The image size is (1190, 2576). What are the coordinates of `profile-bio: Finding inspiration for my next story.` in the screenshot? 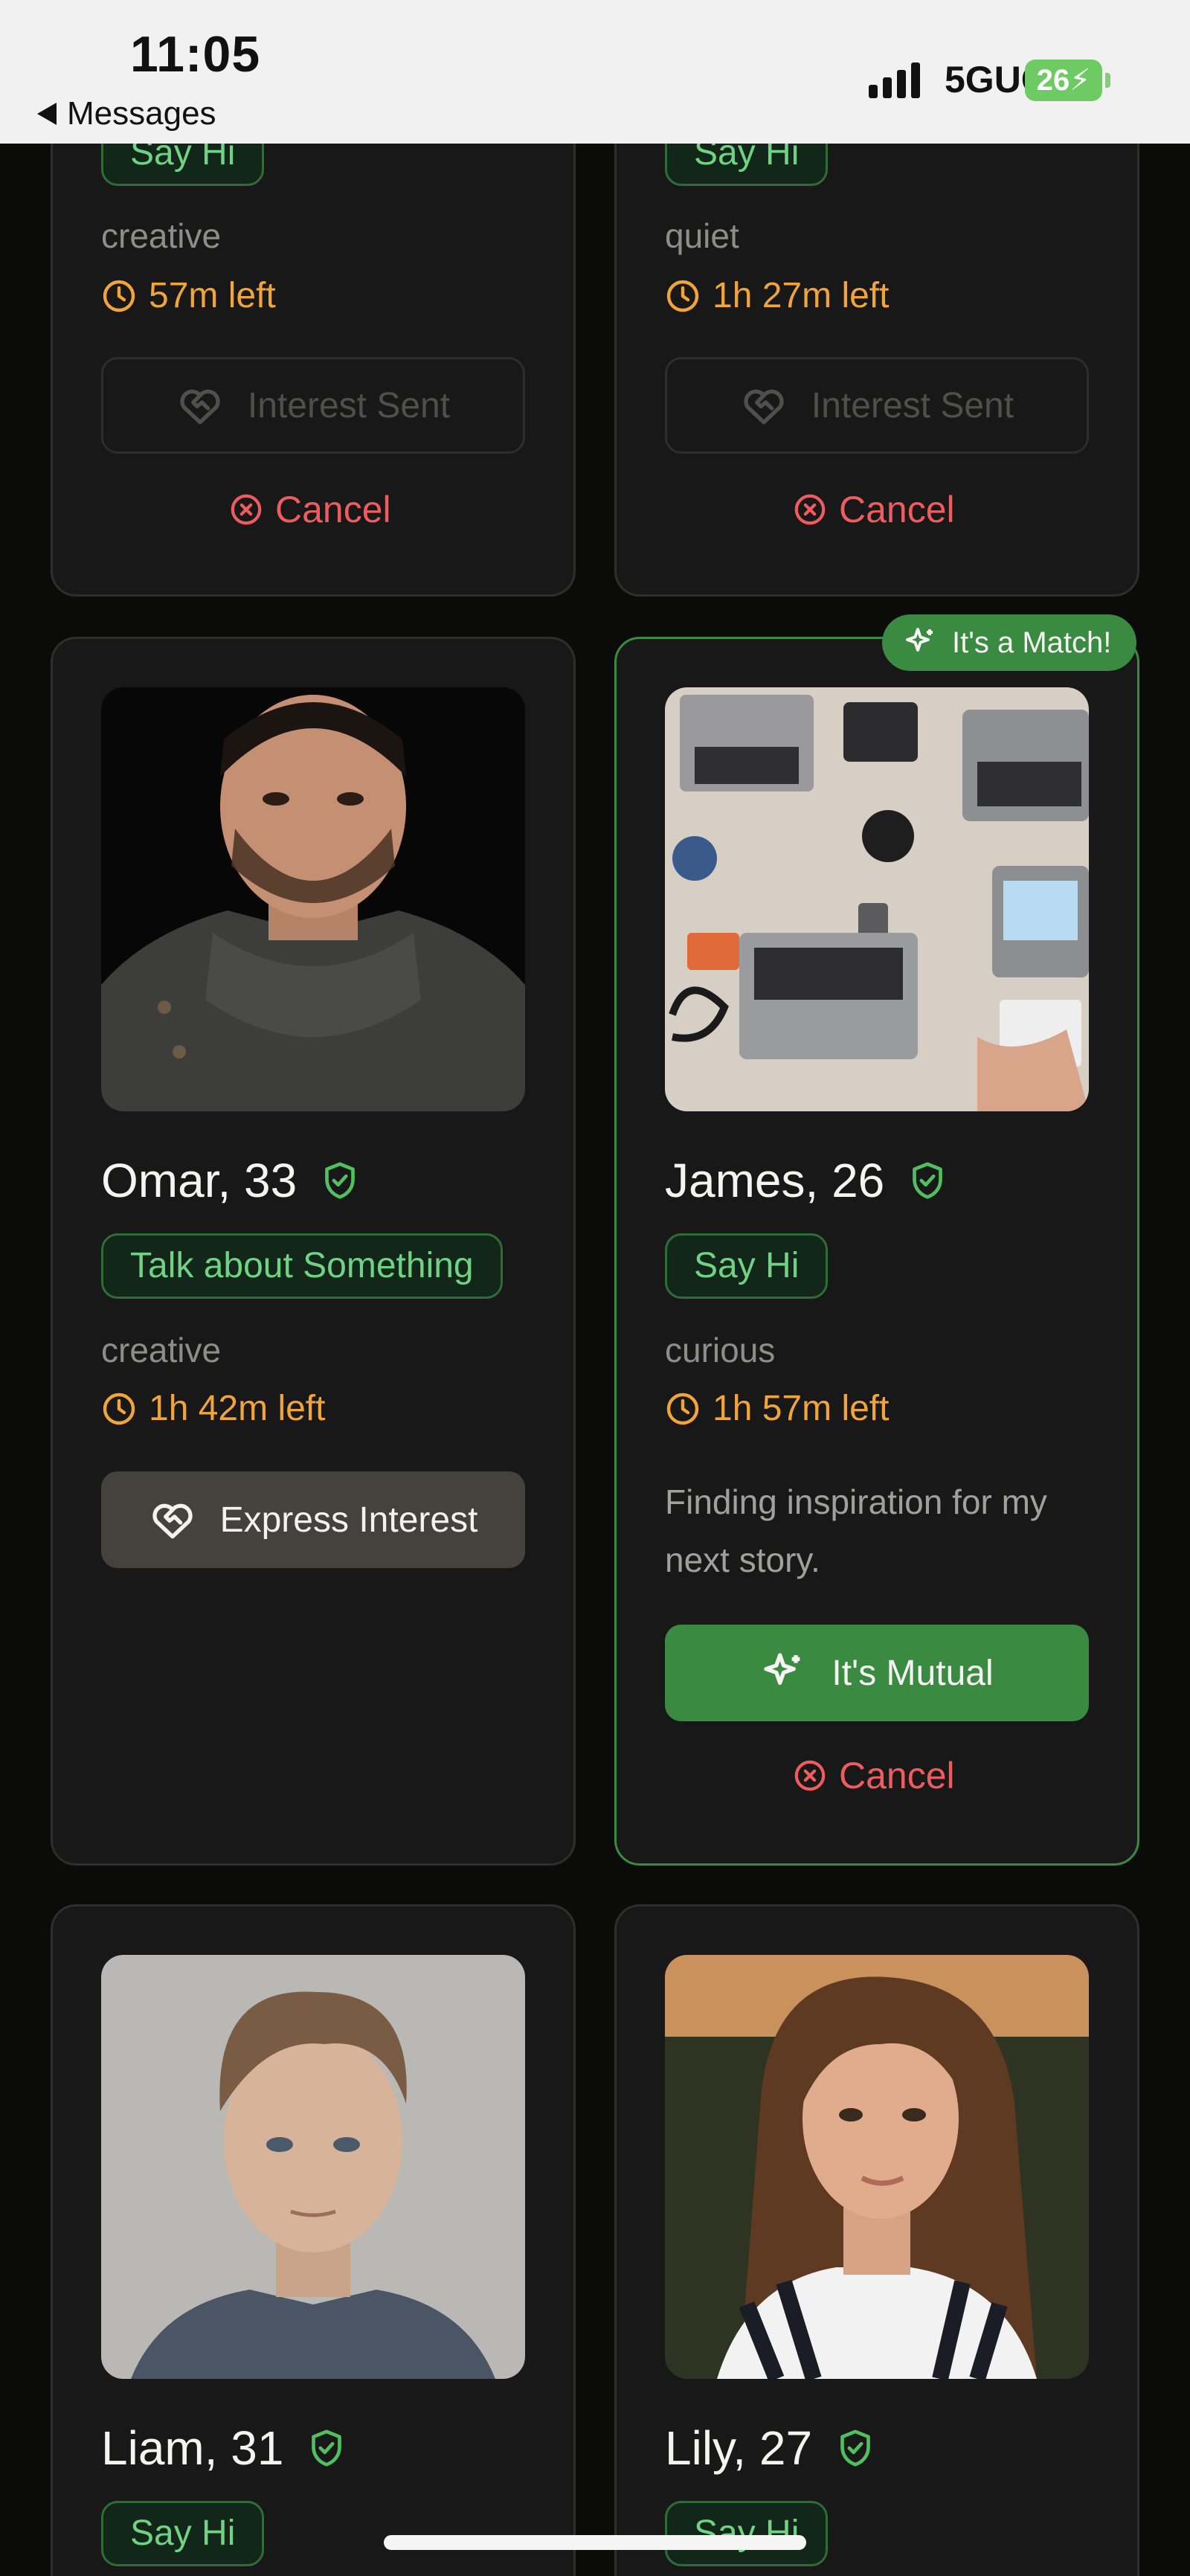 It's located at (856, 1531).